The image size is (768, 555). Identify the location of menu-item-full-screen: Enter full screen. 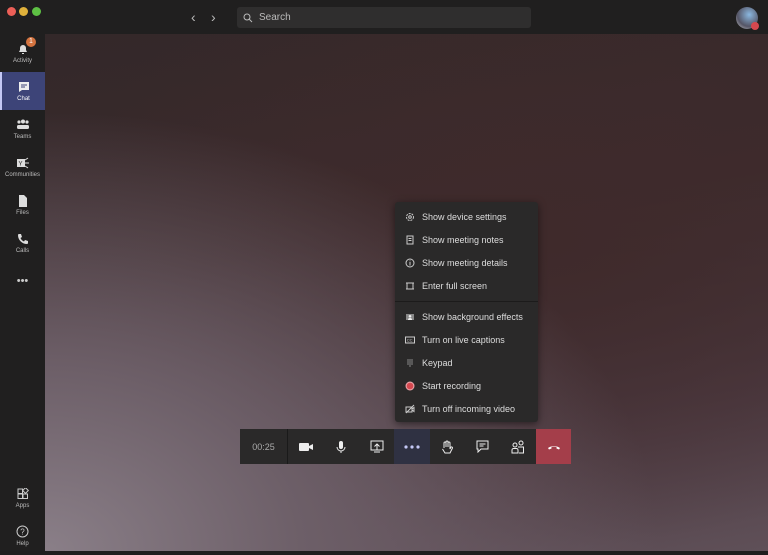
(466, 285).